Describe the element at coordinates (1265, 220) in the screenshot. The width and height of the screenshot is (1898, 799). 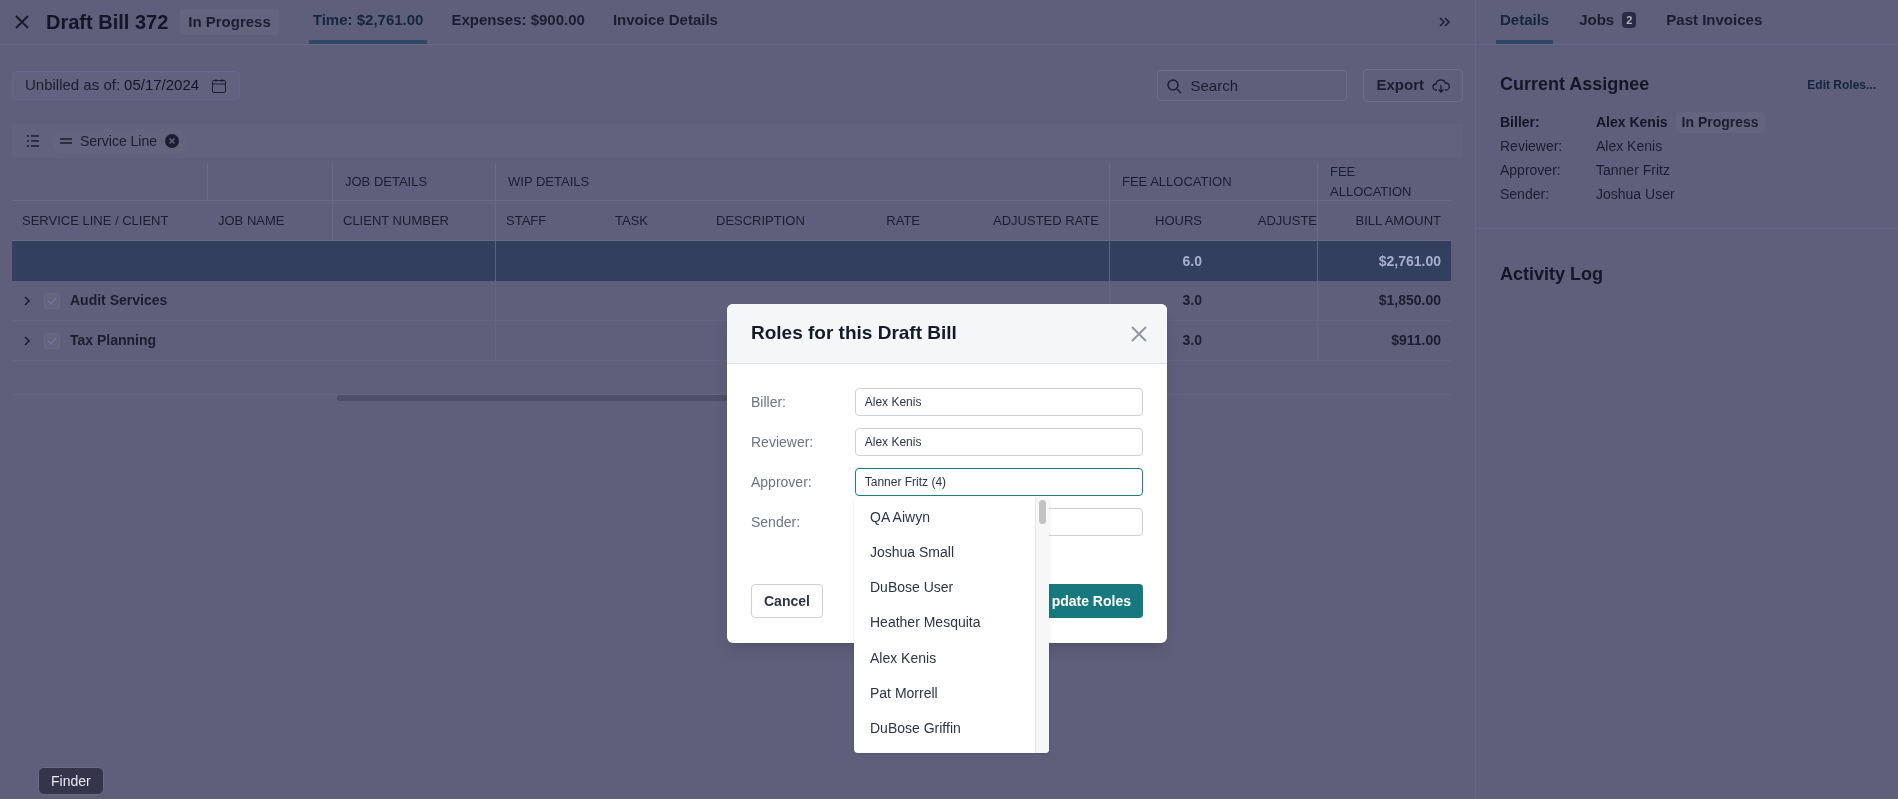
I see `column-header: ADJUSTE` at that location.